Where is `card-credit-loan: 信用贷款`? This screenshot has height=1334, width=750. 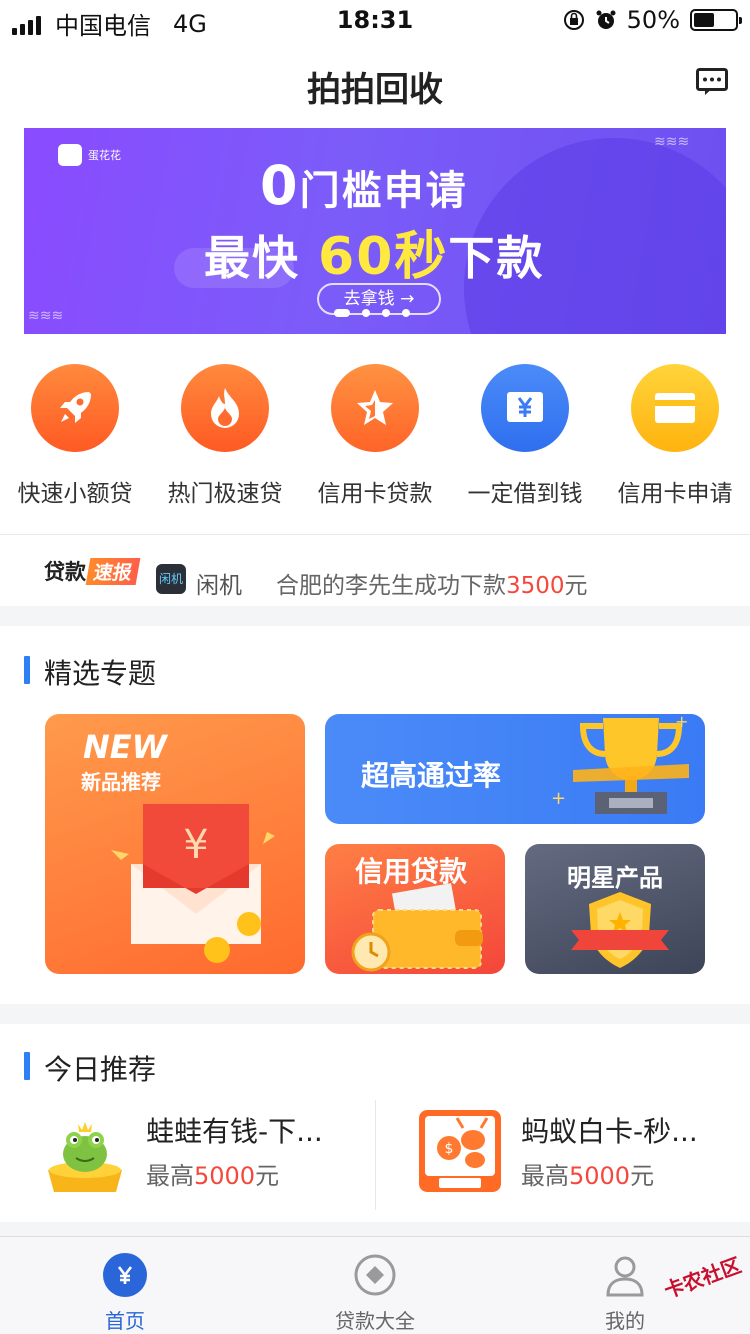 card-credit-loan: 信用贷款 is located at coordinates (415, 909).